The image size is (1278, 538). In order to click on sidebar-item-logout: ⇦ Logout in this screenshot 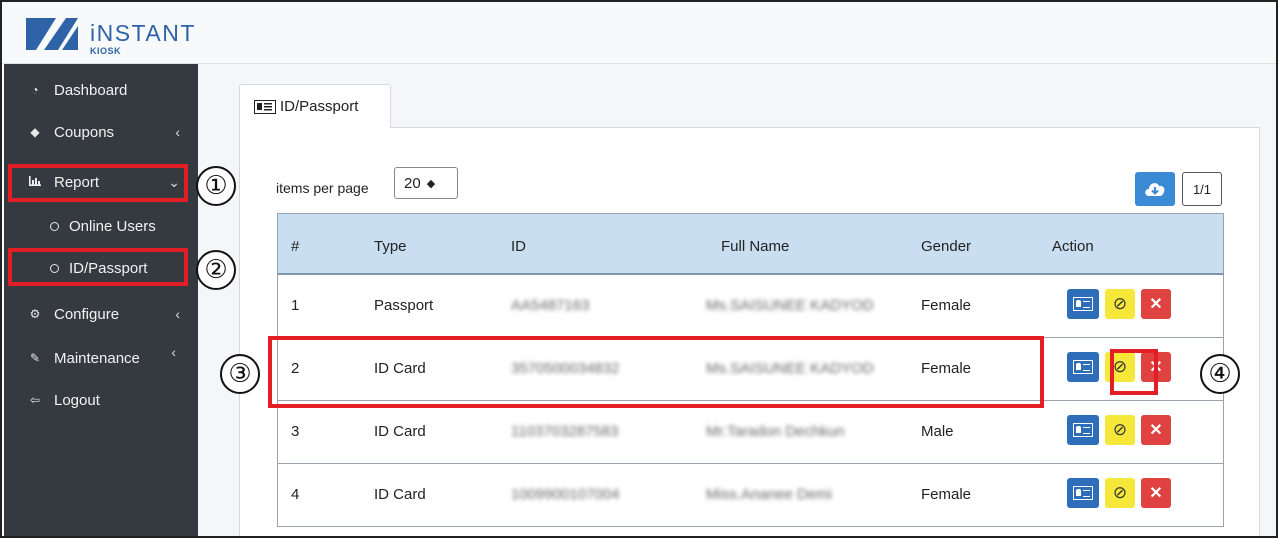, I will do `click(101, 400)`.